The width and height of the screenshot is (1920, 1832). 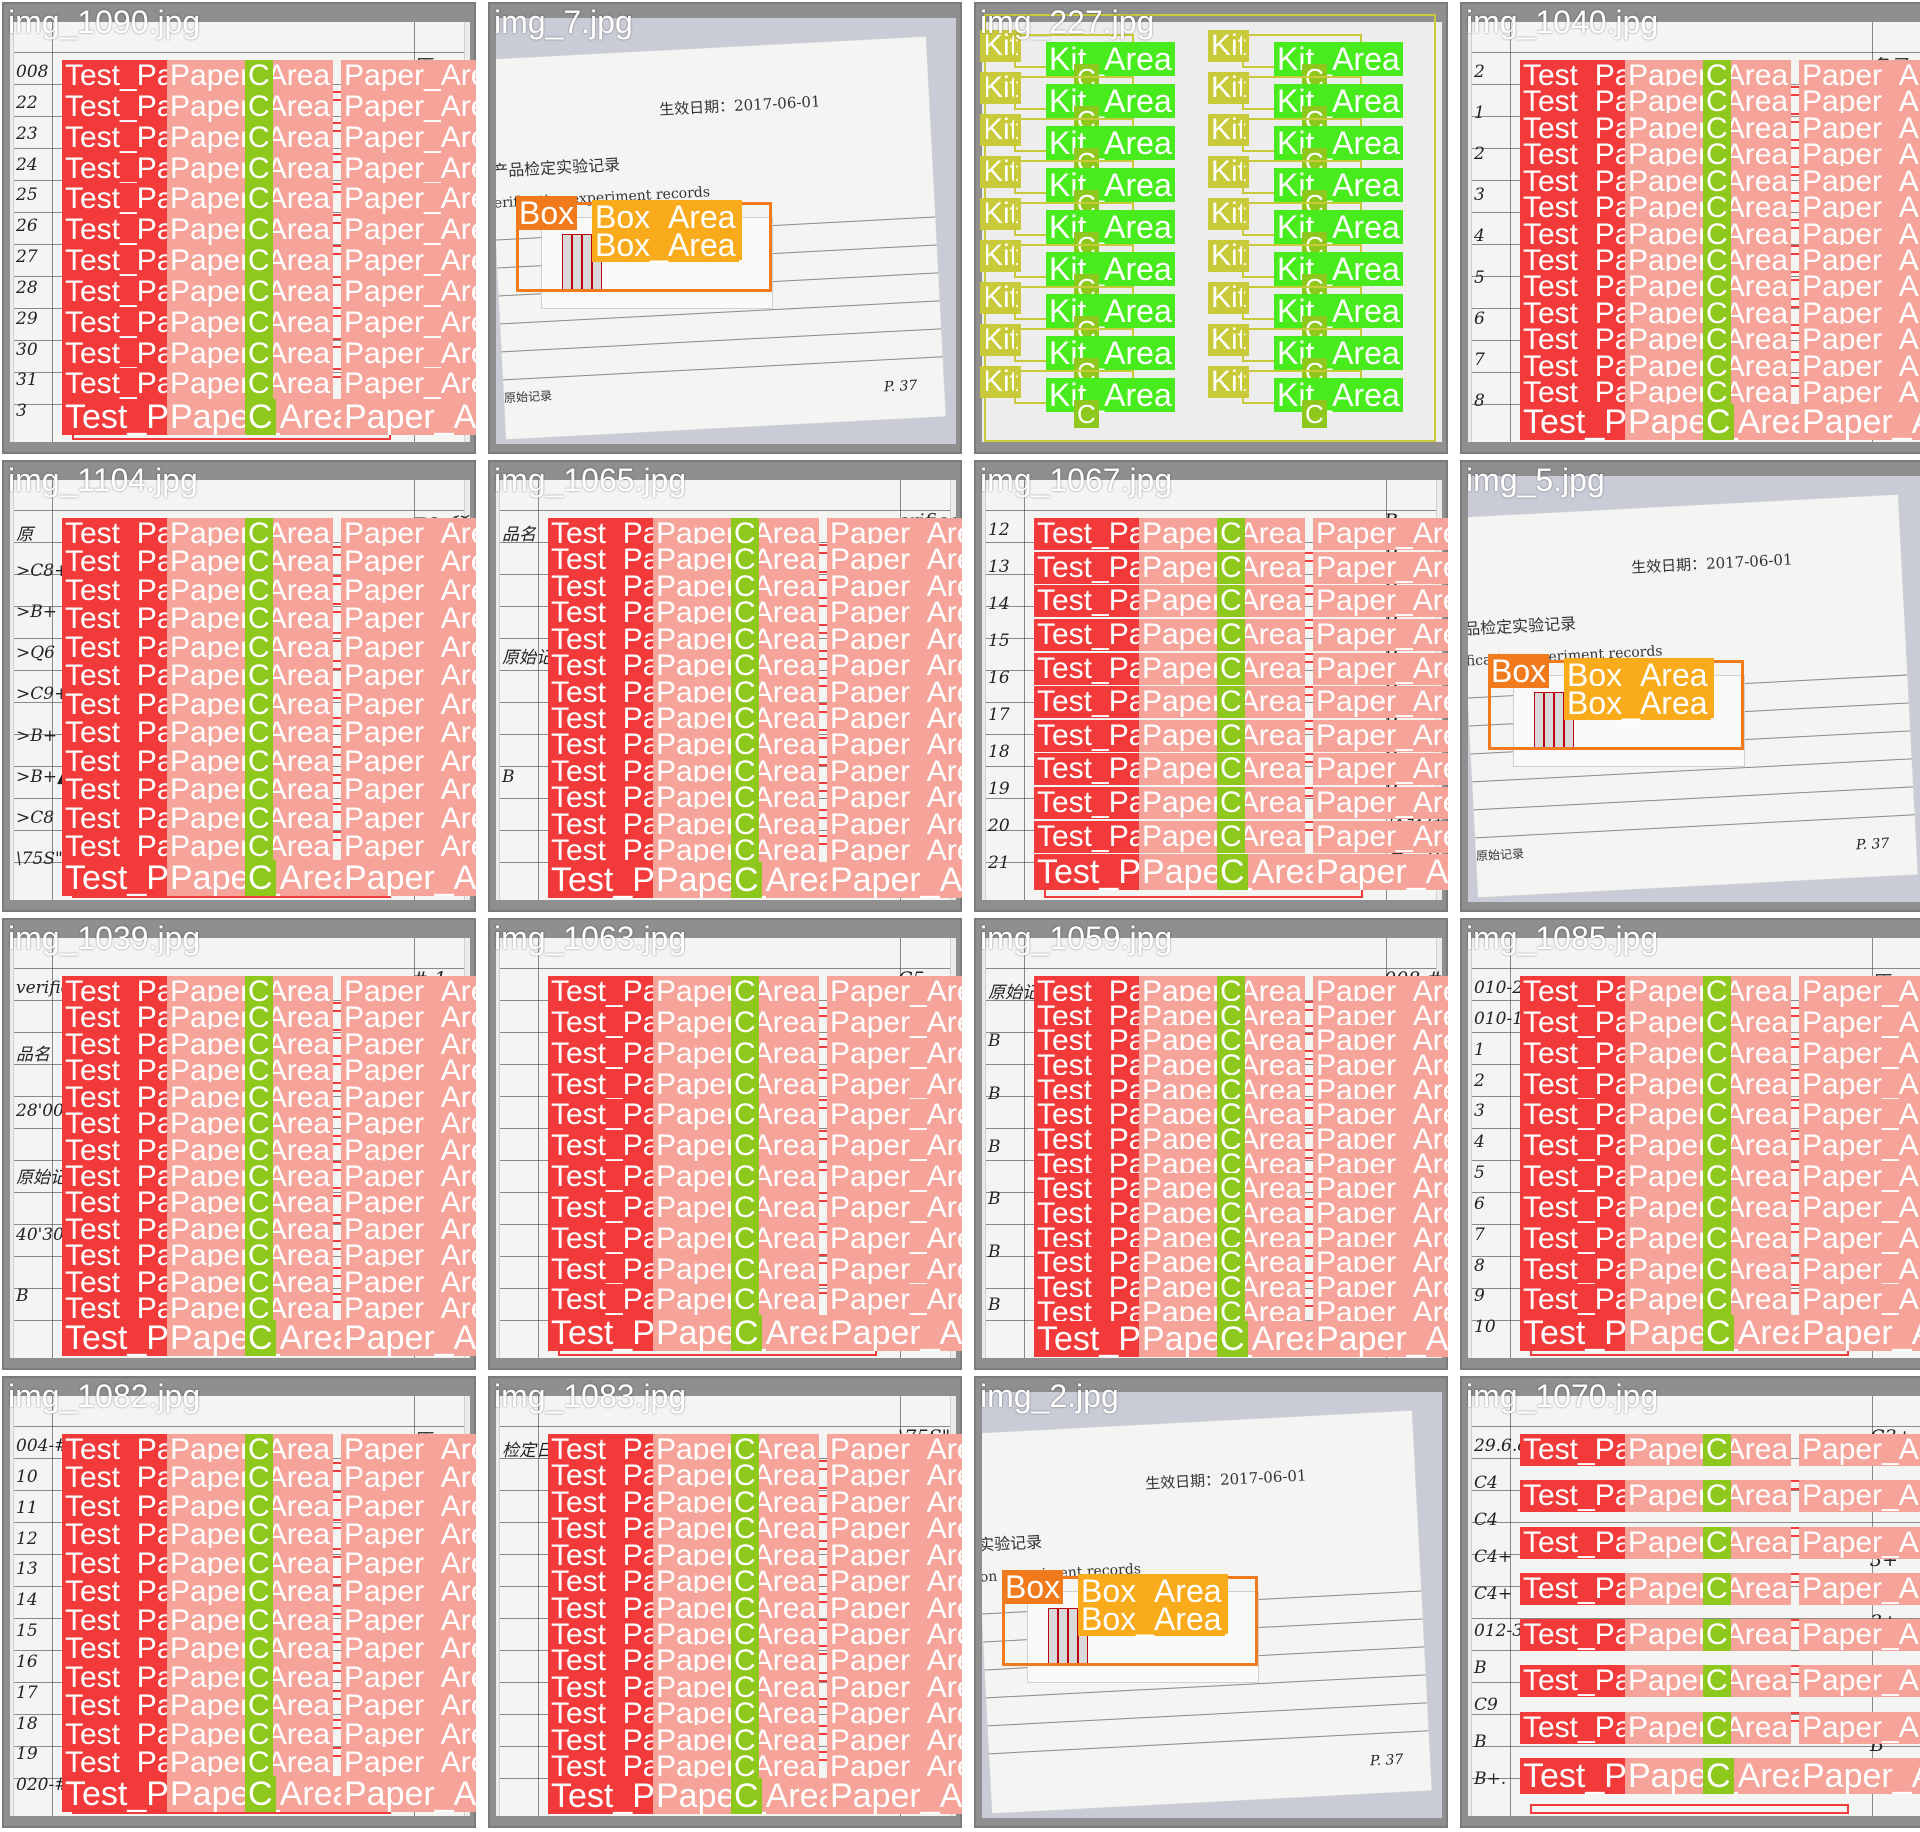 What do you see at coordinates (35, 817) in the screenshot?
I see `handwritten-note: >C8` at bounding box center [35, 817].